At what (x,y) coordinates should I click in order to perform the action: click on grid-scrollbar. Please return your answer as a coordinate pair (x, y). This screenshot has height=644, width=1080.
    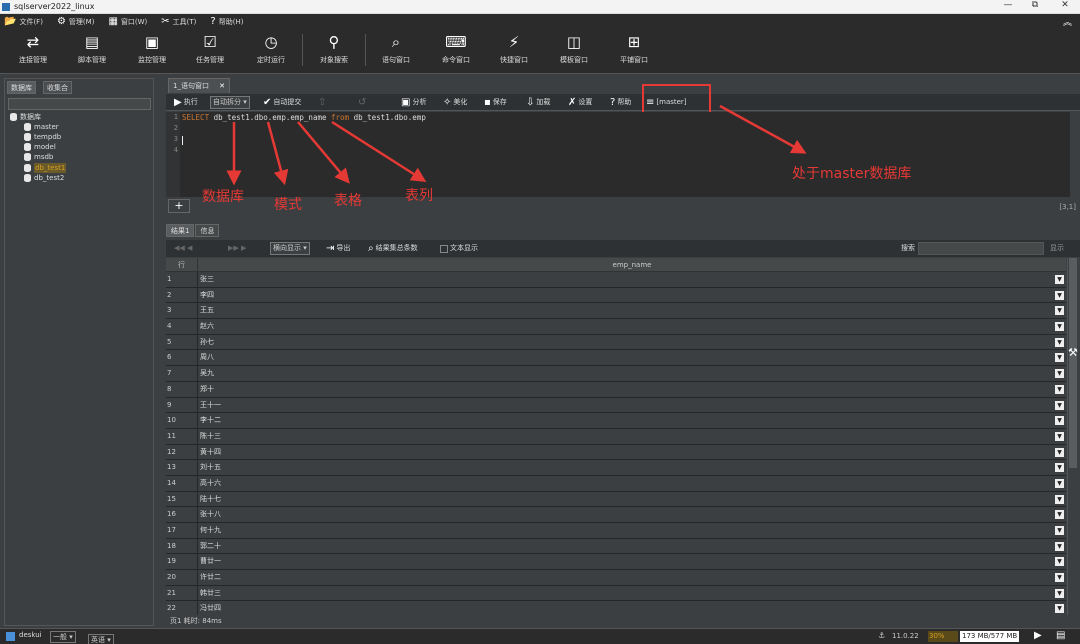
    Looking at the image, I should click on (1072, 436).